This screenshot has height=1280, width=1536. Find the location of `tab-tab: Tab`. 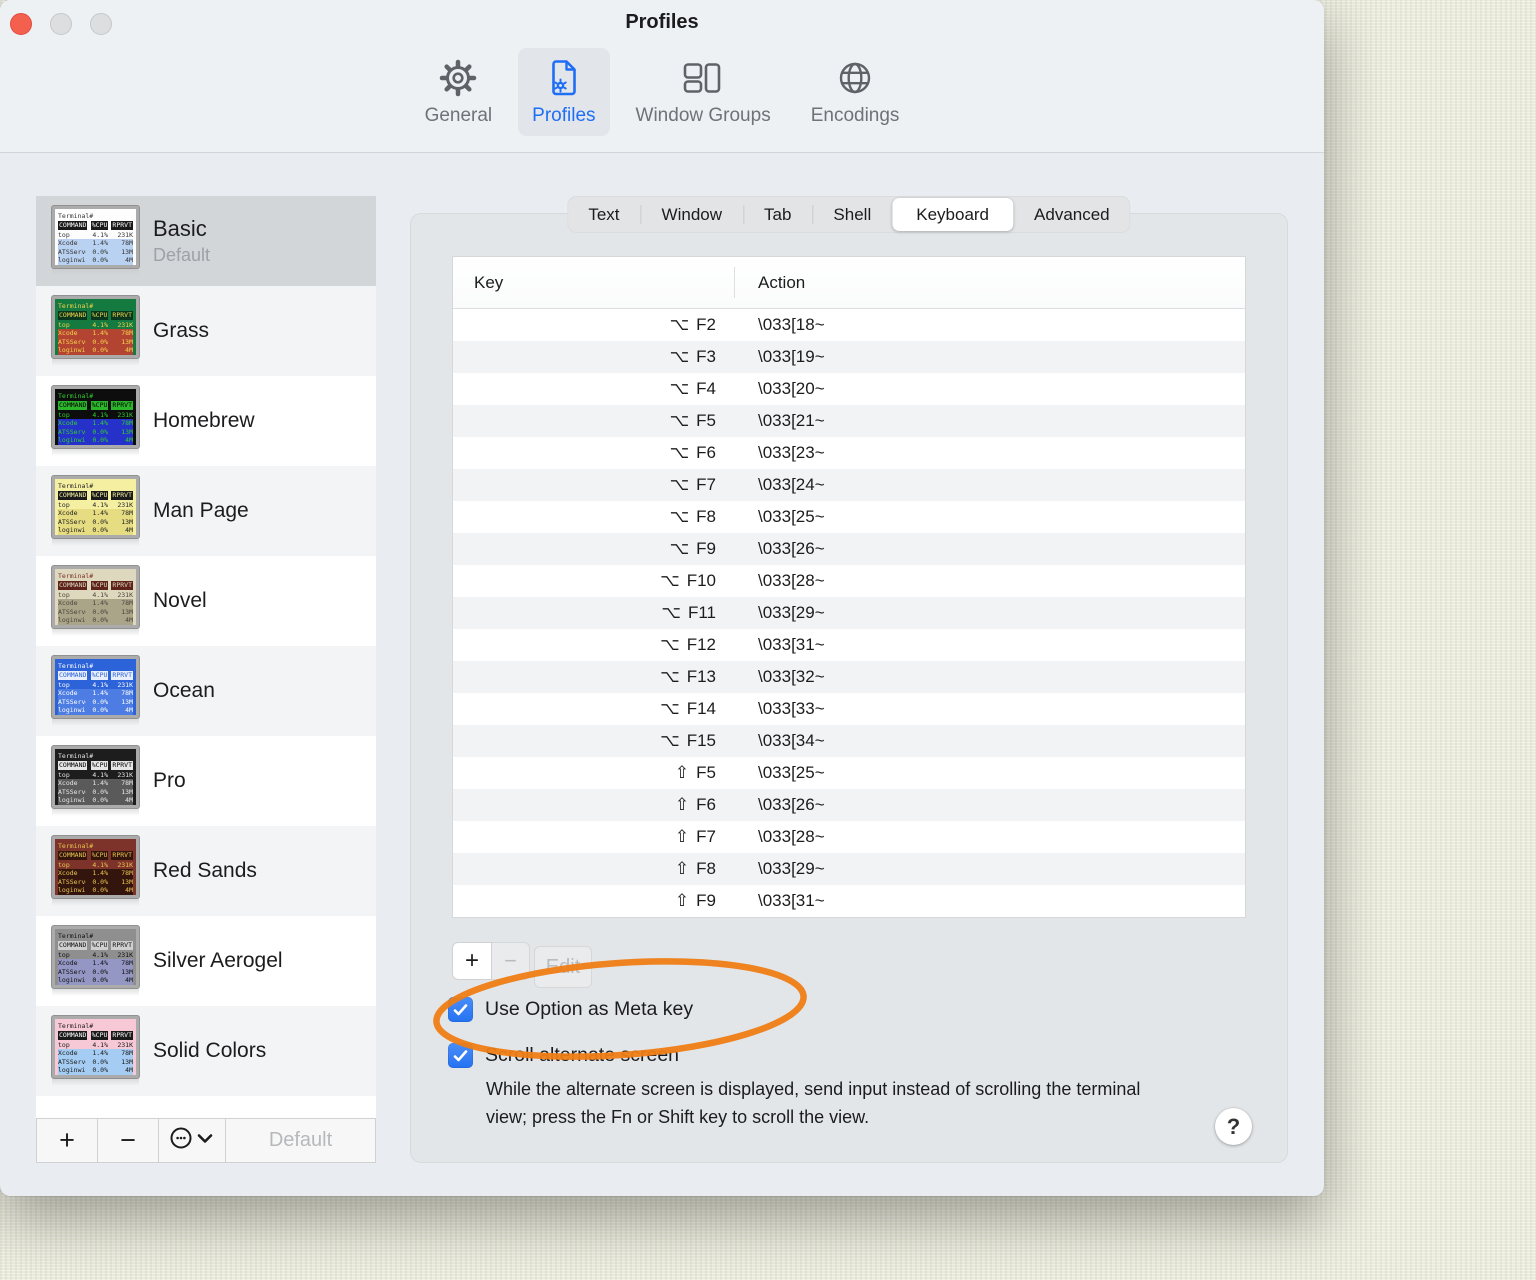

tab-tab: Tab is located at coordinates (777, 214).